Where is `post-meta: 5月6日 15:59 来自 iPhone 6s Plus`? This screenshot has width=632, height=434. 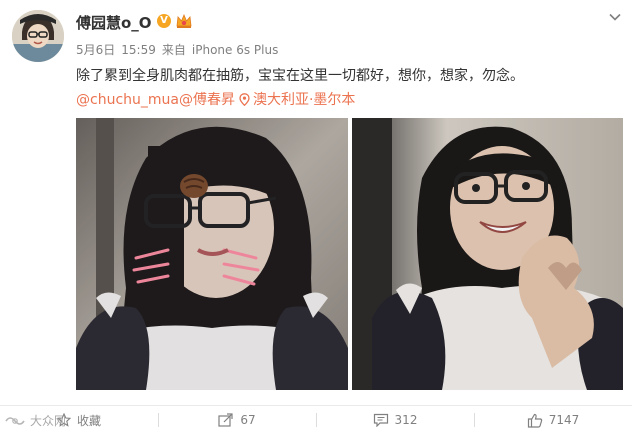
post-meta: 5月6日 15:59 来自 iPhone 6s Plus is located at coordinates (180, 49).